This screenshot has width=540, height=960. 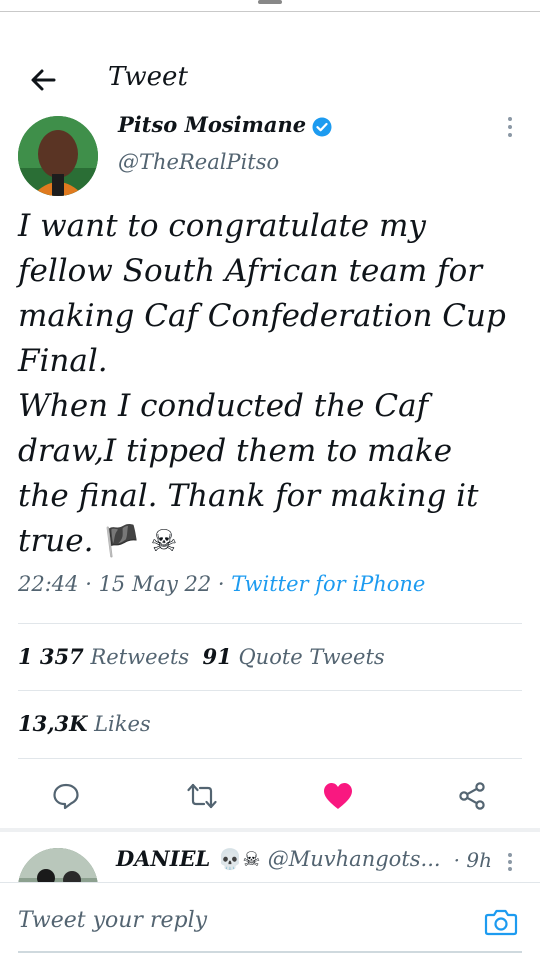 I want to click on tweet-line: true. 🏴 ☠, so click(x=272, y=541).